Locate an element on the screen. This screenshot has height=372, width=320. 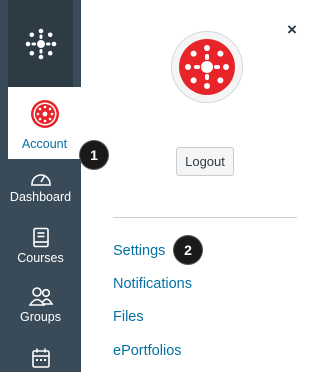
nav-item-account: Account is located at coordinates (44, 123).